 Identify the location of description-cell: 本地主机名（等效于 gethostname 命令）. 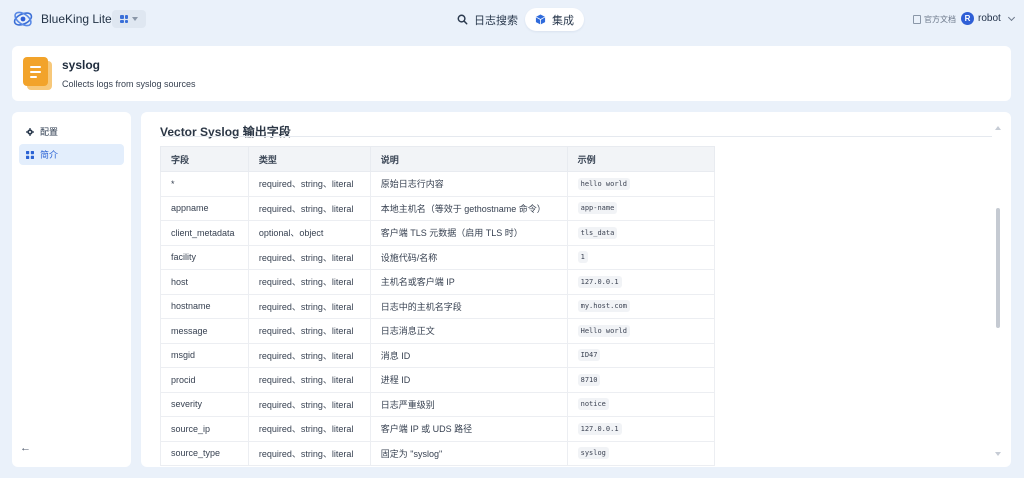
(468, 208).